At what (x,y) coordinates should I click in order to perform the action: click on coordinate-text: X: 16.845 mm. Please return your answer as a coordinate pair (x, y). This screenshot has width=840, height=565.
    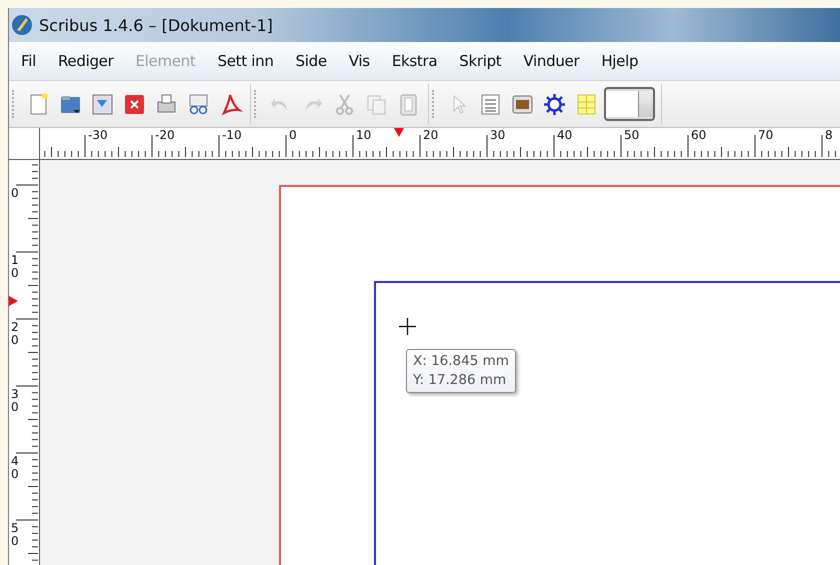
    Looking at the image, I should click on (461, 361).